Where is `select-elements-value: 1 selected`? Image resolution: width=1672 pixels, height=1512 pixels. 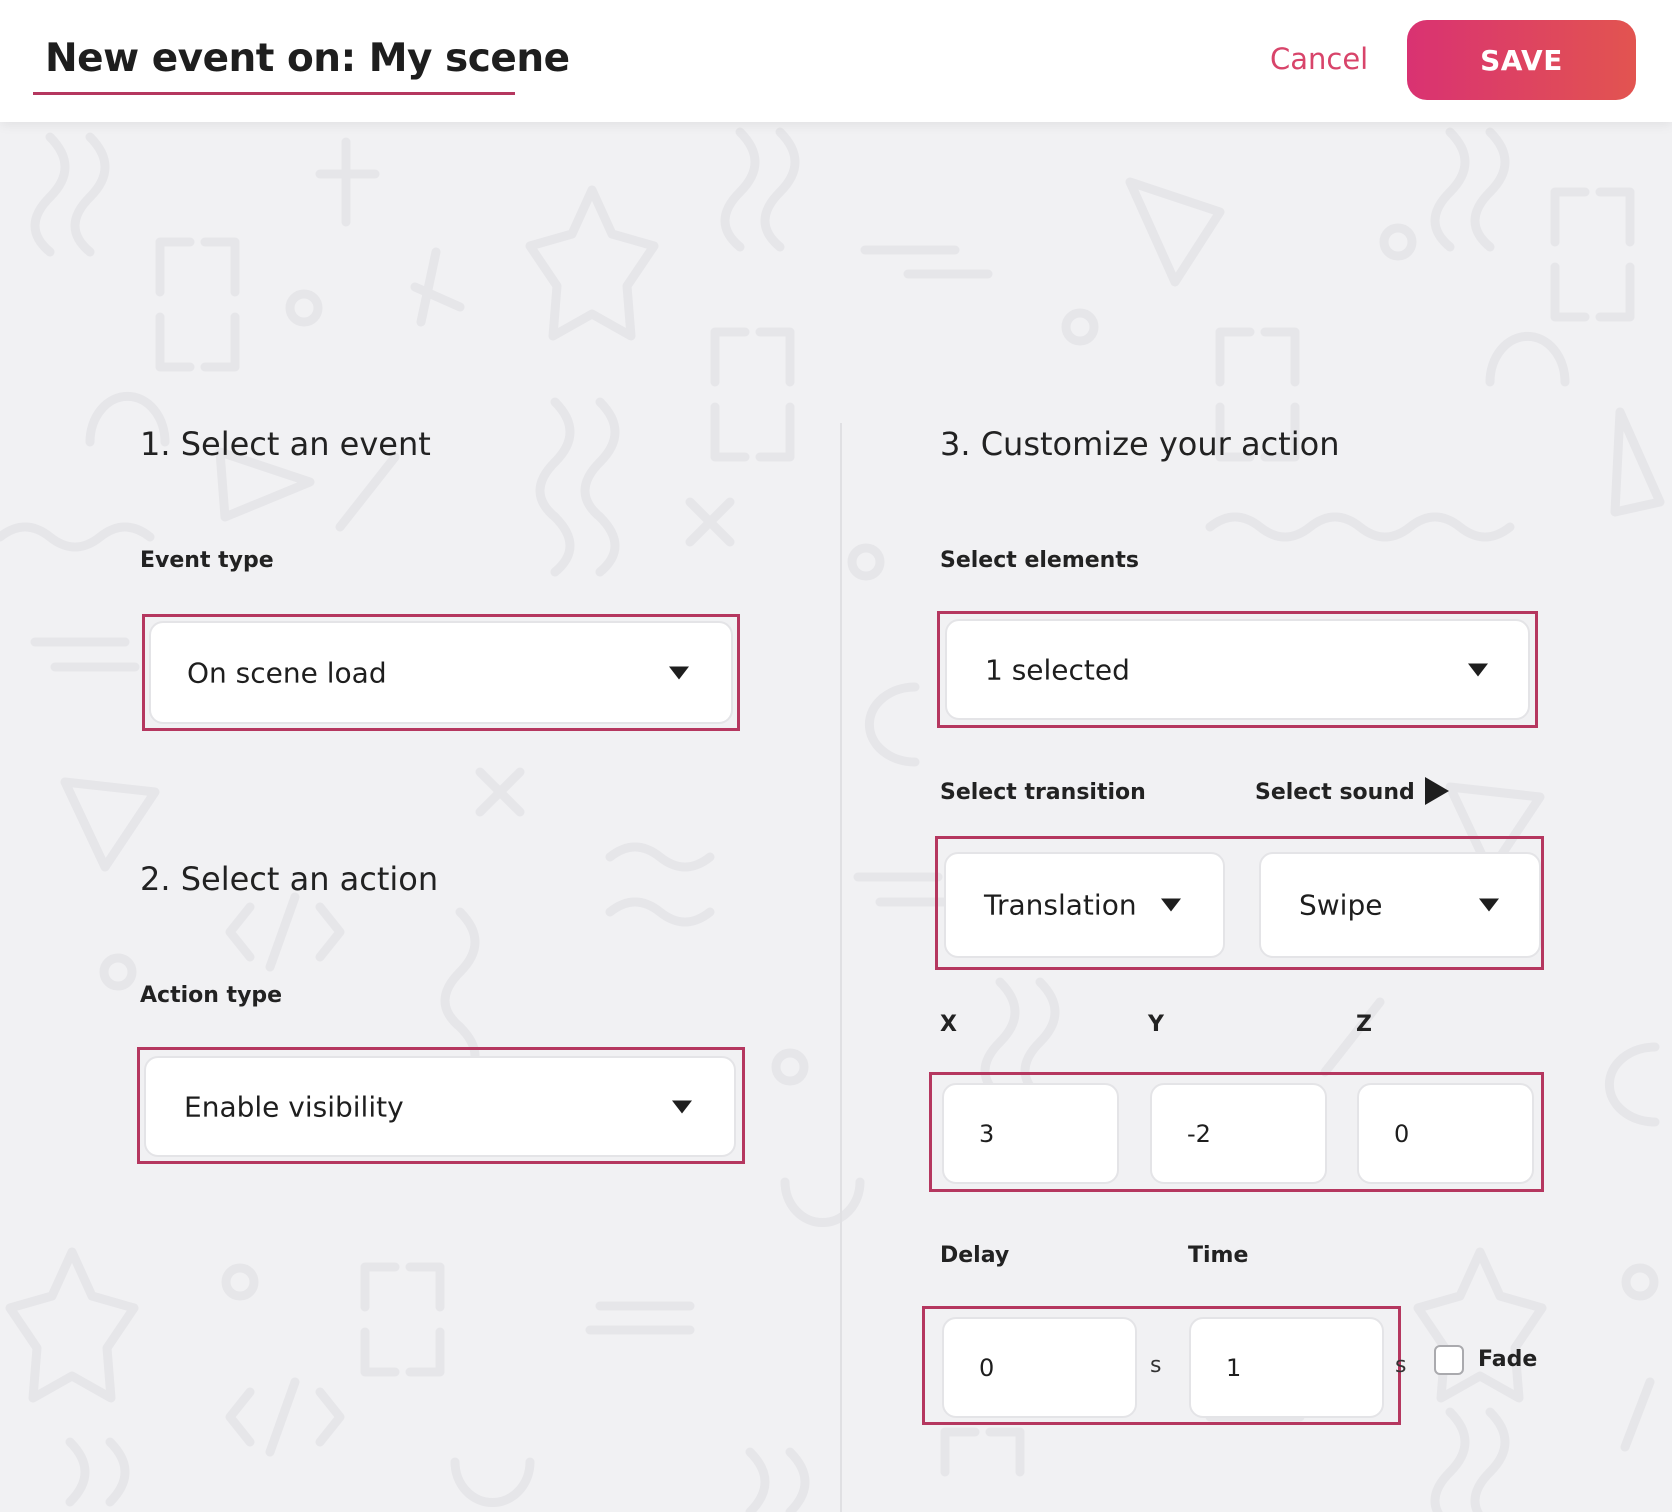 select-elements-value: 1 selected is located at coordinates (1057, 669).